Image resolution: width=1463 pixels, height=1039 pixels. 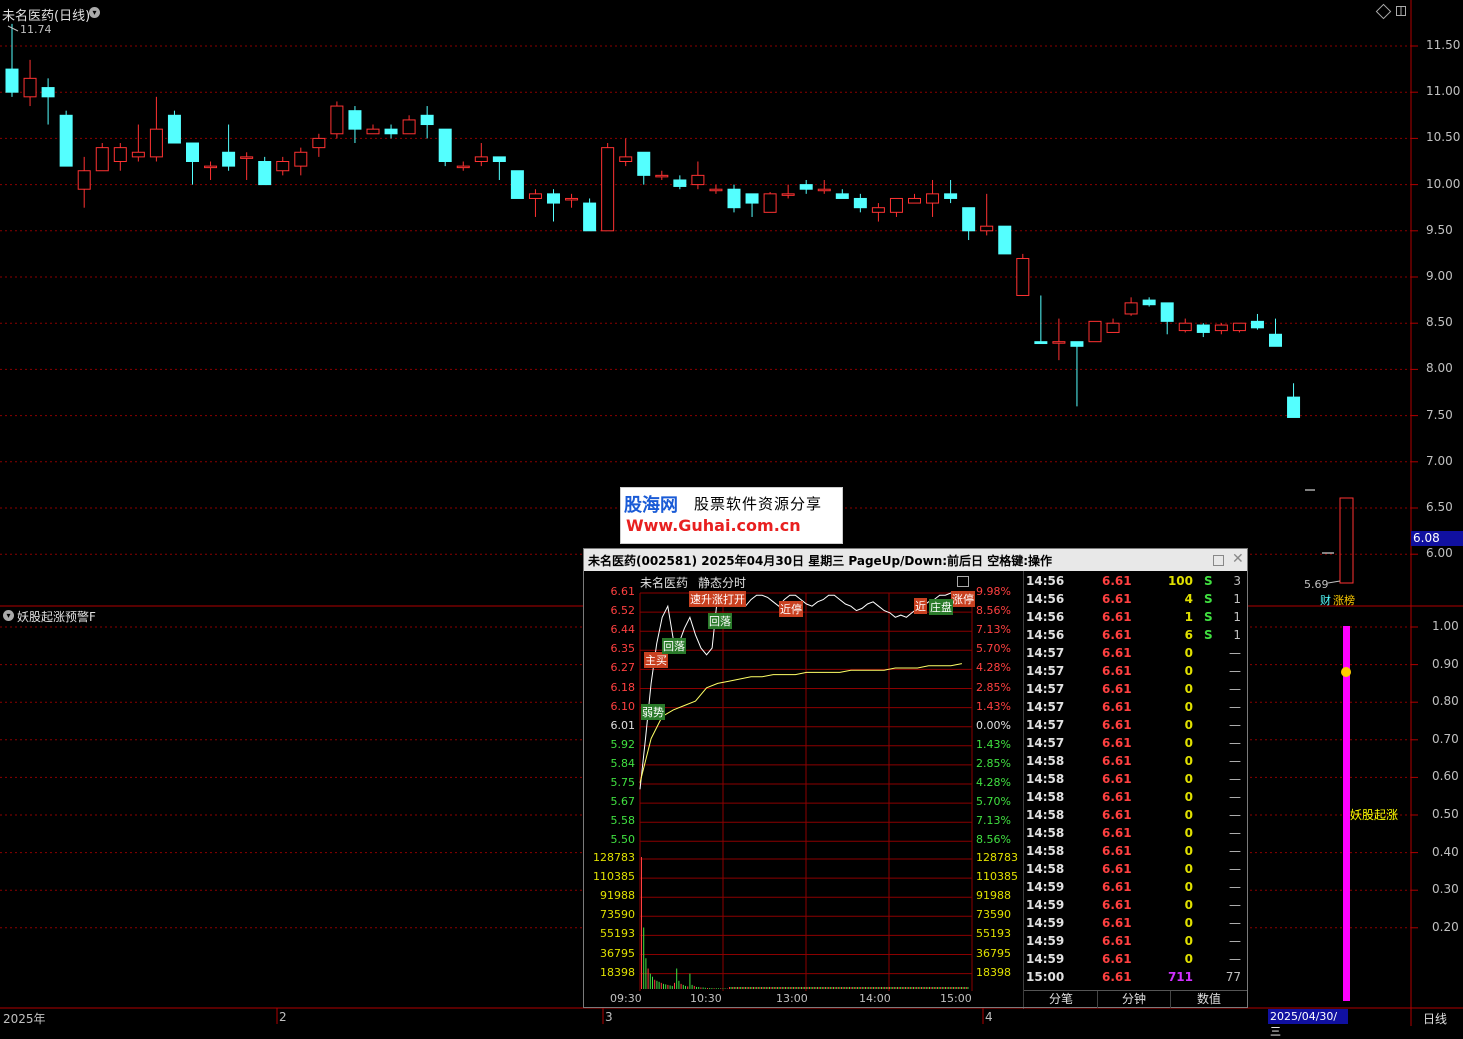 What do you see at coordinates (623, 687) in the screenshot?
I see `intraday-price-tick: 6.18` at bounding box center [623, 687].